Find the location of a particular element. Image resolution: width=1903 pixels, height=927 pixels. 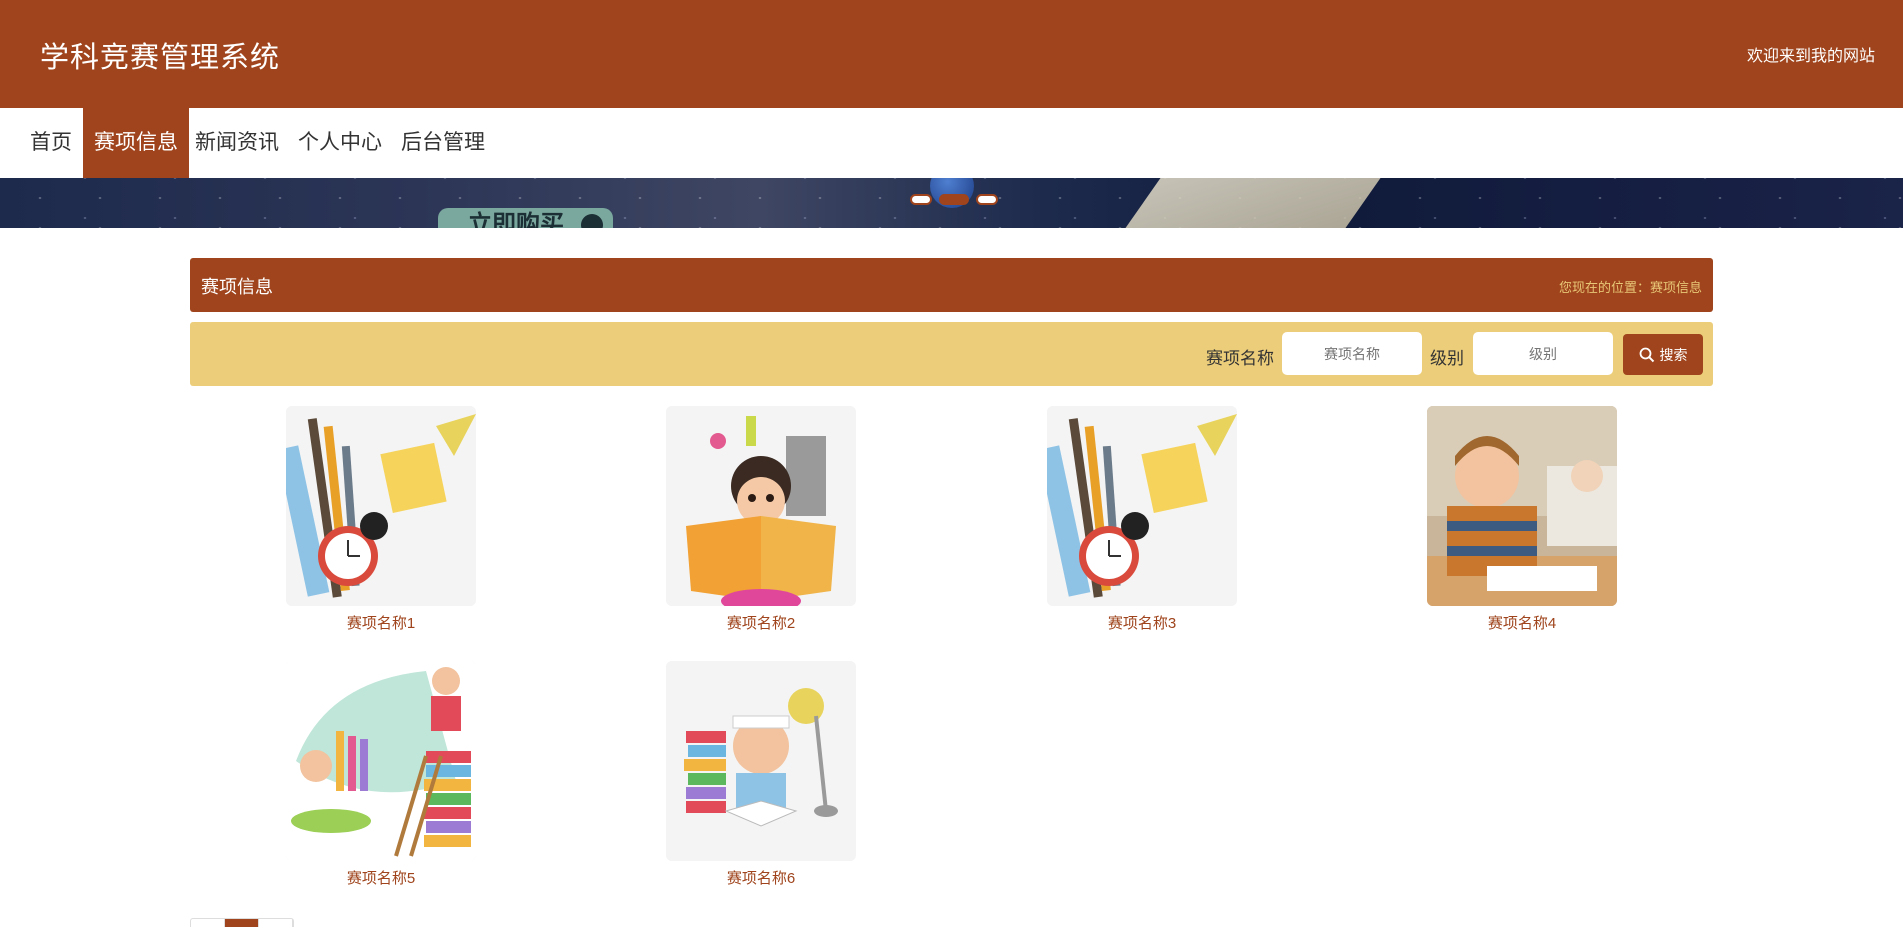

site-title: 学科竞赛管理系统 is located at coordinates (160, 58).